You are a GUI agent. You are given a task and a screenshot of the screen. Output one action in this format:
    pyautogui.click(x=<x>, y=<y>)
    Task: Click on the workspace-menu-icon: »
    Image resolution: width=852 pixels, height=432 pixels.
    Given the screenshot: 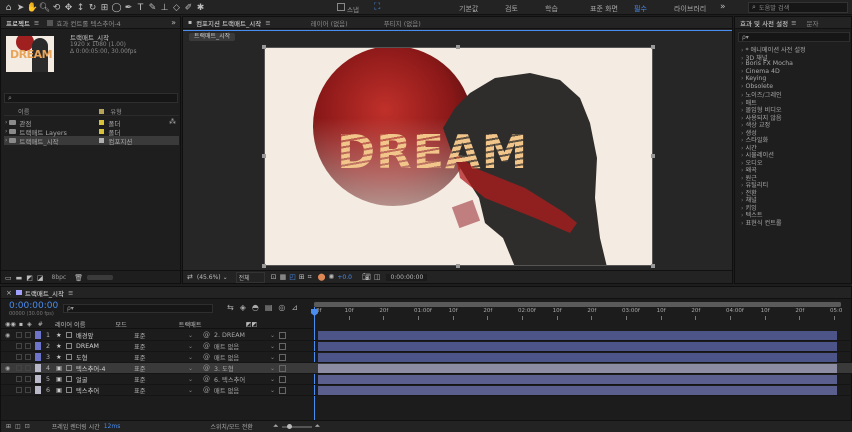 What is the action you would take?
    pyautogui.click(x=723, y=7)
    